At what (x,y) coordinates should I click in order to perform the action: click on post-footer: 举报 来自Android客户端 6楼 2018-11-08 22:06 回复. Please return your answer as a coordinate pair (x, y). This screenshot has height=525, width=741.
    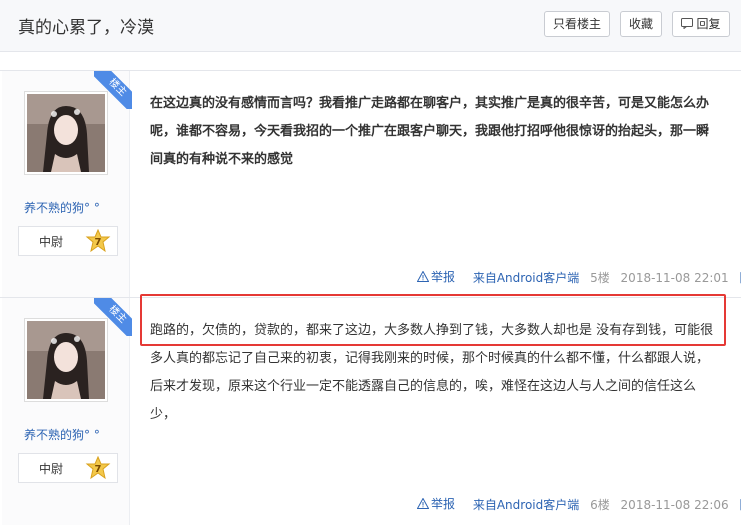
    Looking at the image, I should click on (579, 504).